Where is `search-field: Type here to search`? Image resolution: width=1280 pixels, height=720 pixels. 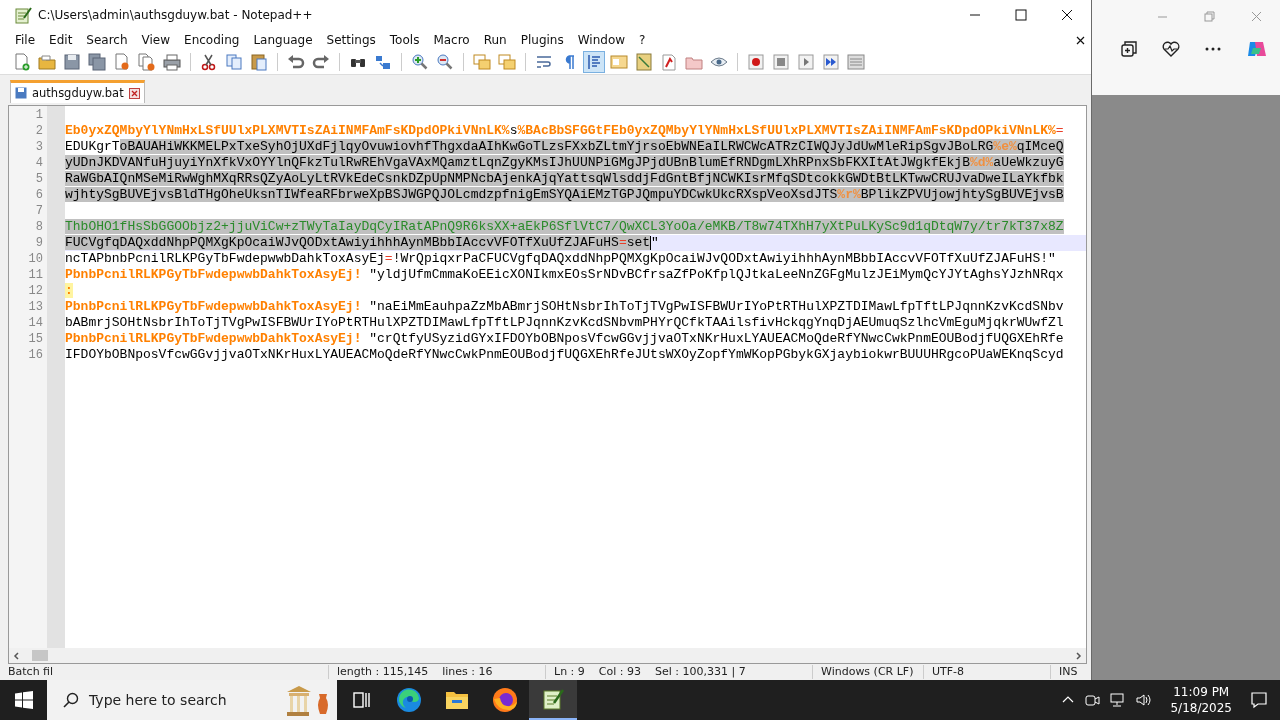
search-field: Type here to search is located at coordinates (192, 700).